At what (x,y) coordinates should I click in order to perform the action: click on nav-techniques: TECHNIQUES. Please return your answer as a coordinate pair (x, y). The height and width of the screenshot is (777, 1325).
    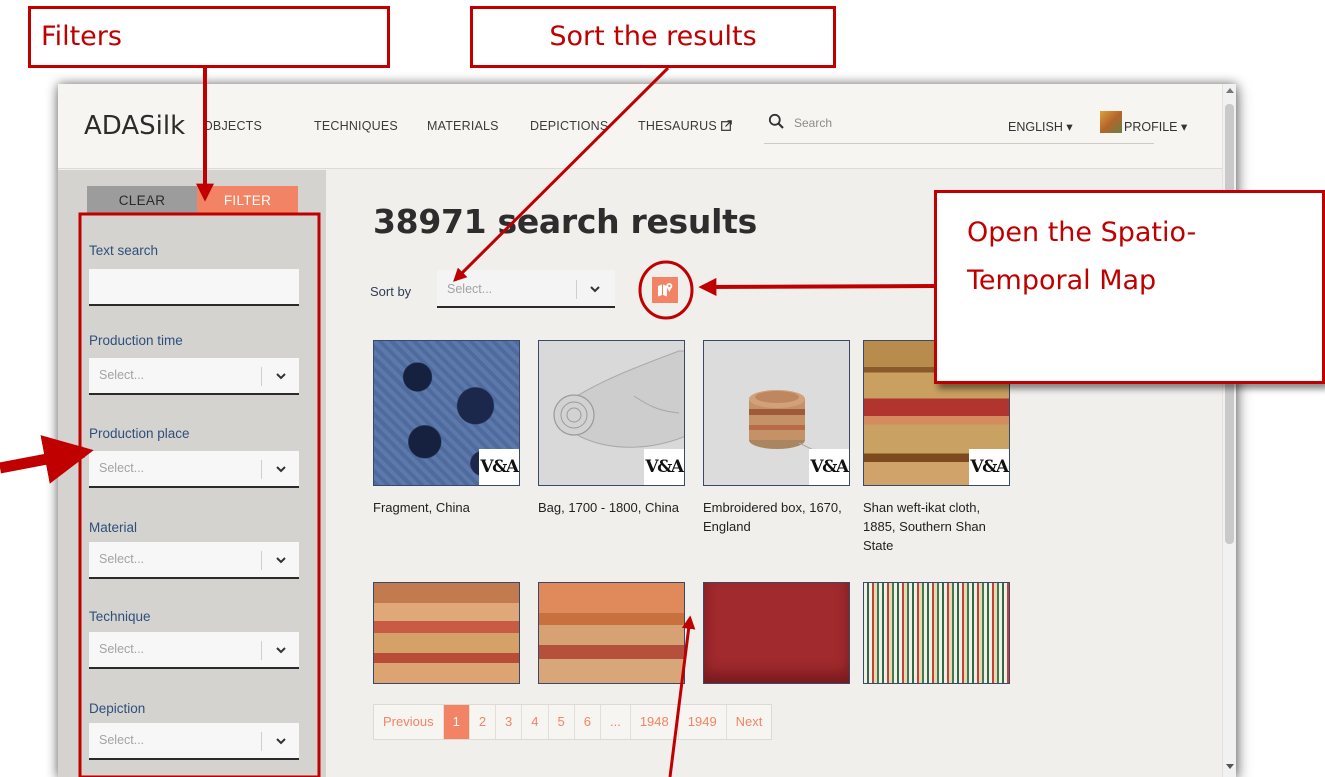
    Looking at the image, I should click on (356, 126).